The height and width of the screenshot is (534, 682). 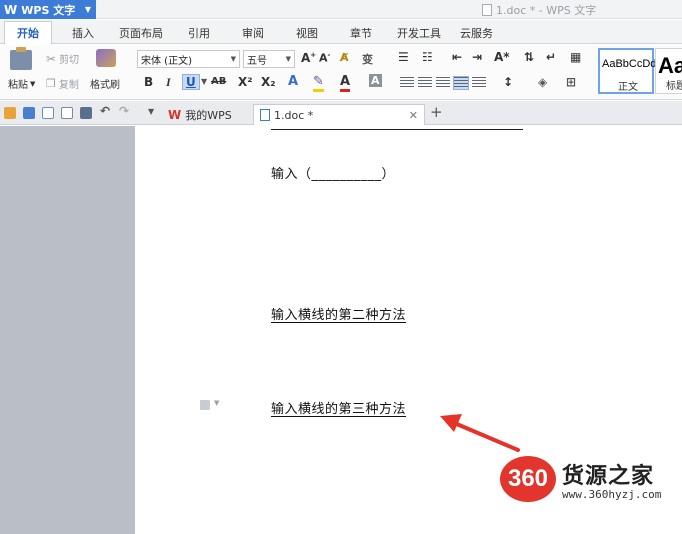 What do you see at coordinates (51, 58) in the screenshot?
I see `scissors-icon: ✂` at bounding box center [51, 58].